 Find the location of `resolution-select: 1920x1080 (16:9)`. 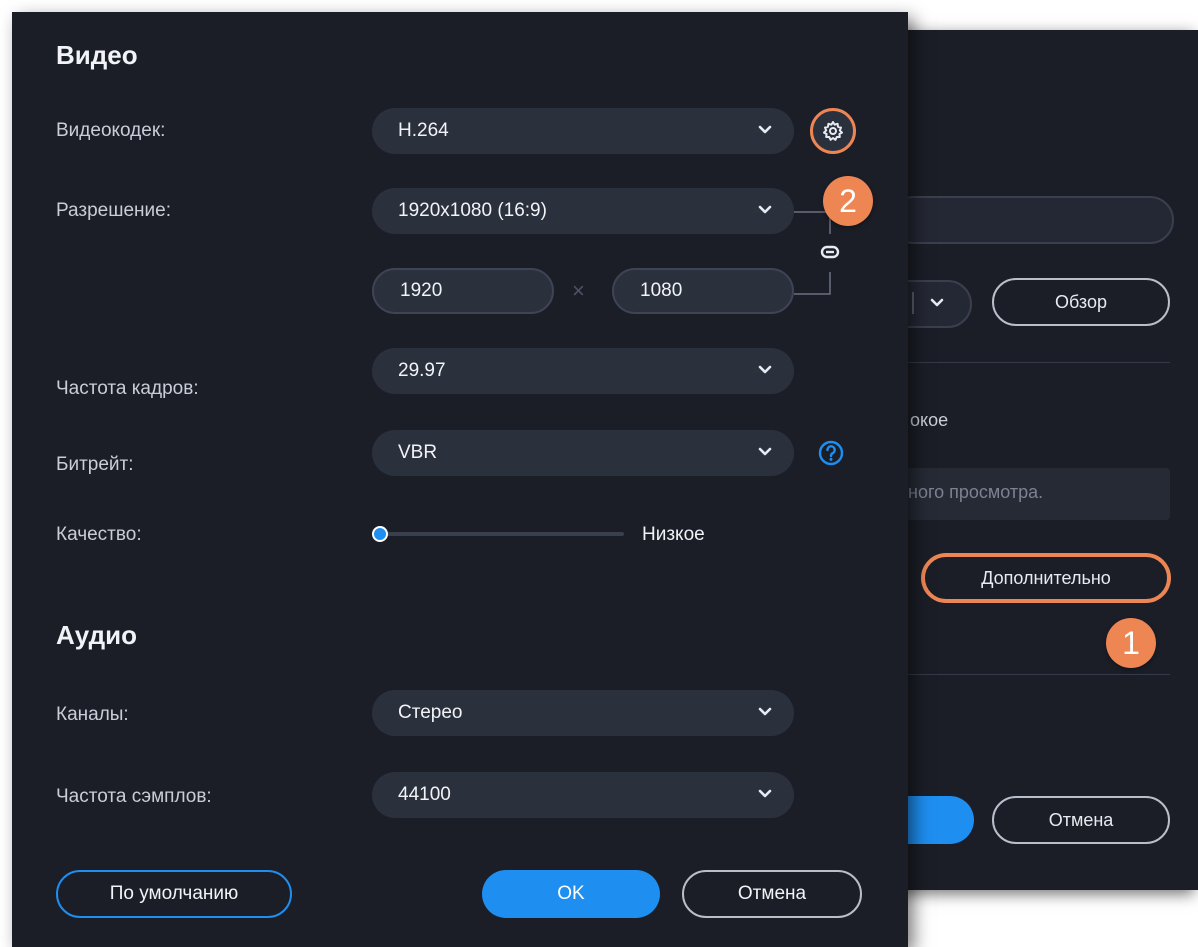

resolution-select: 1920x1080 (16:9) is located at coordinates (583, 211).